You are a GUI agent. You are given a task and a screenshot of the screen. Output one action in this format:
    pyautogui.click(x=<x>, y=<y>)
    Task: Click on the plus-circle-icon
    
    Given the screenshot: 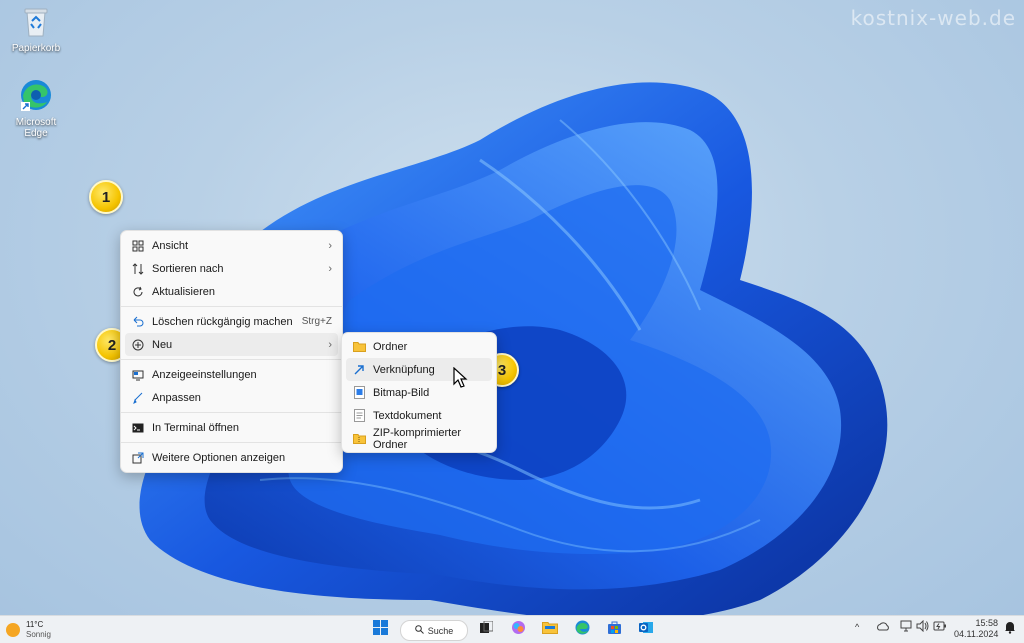 What is the action you would take?
    pyautogui.click(x=138, y=345)
    